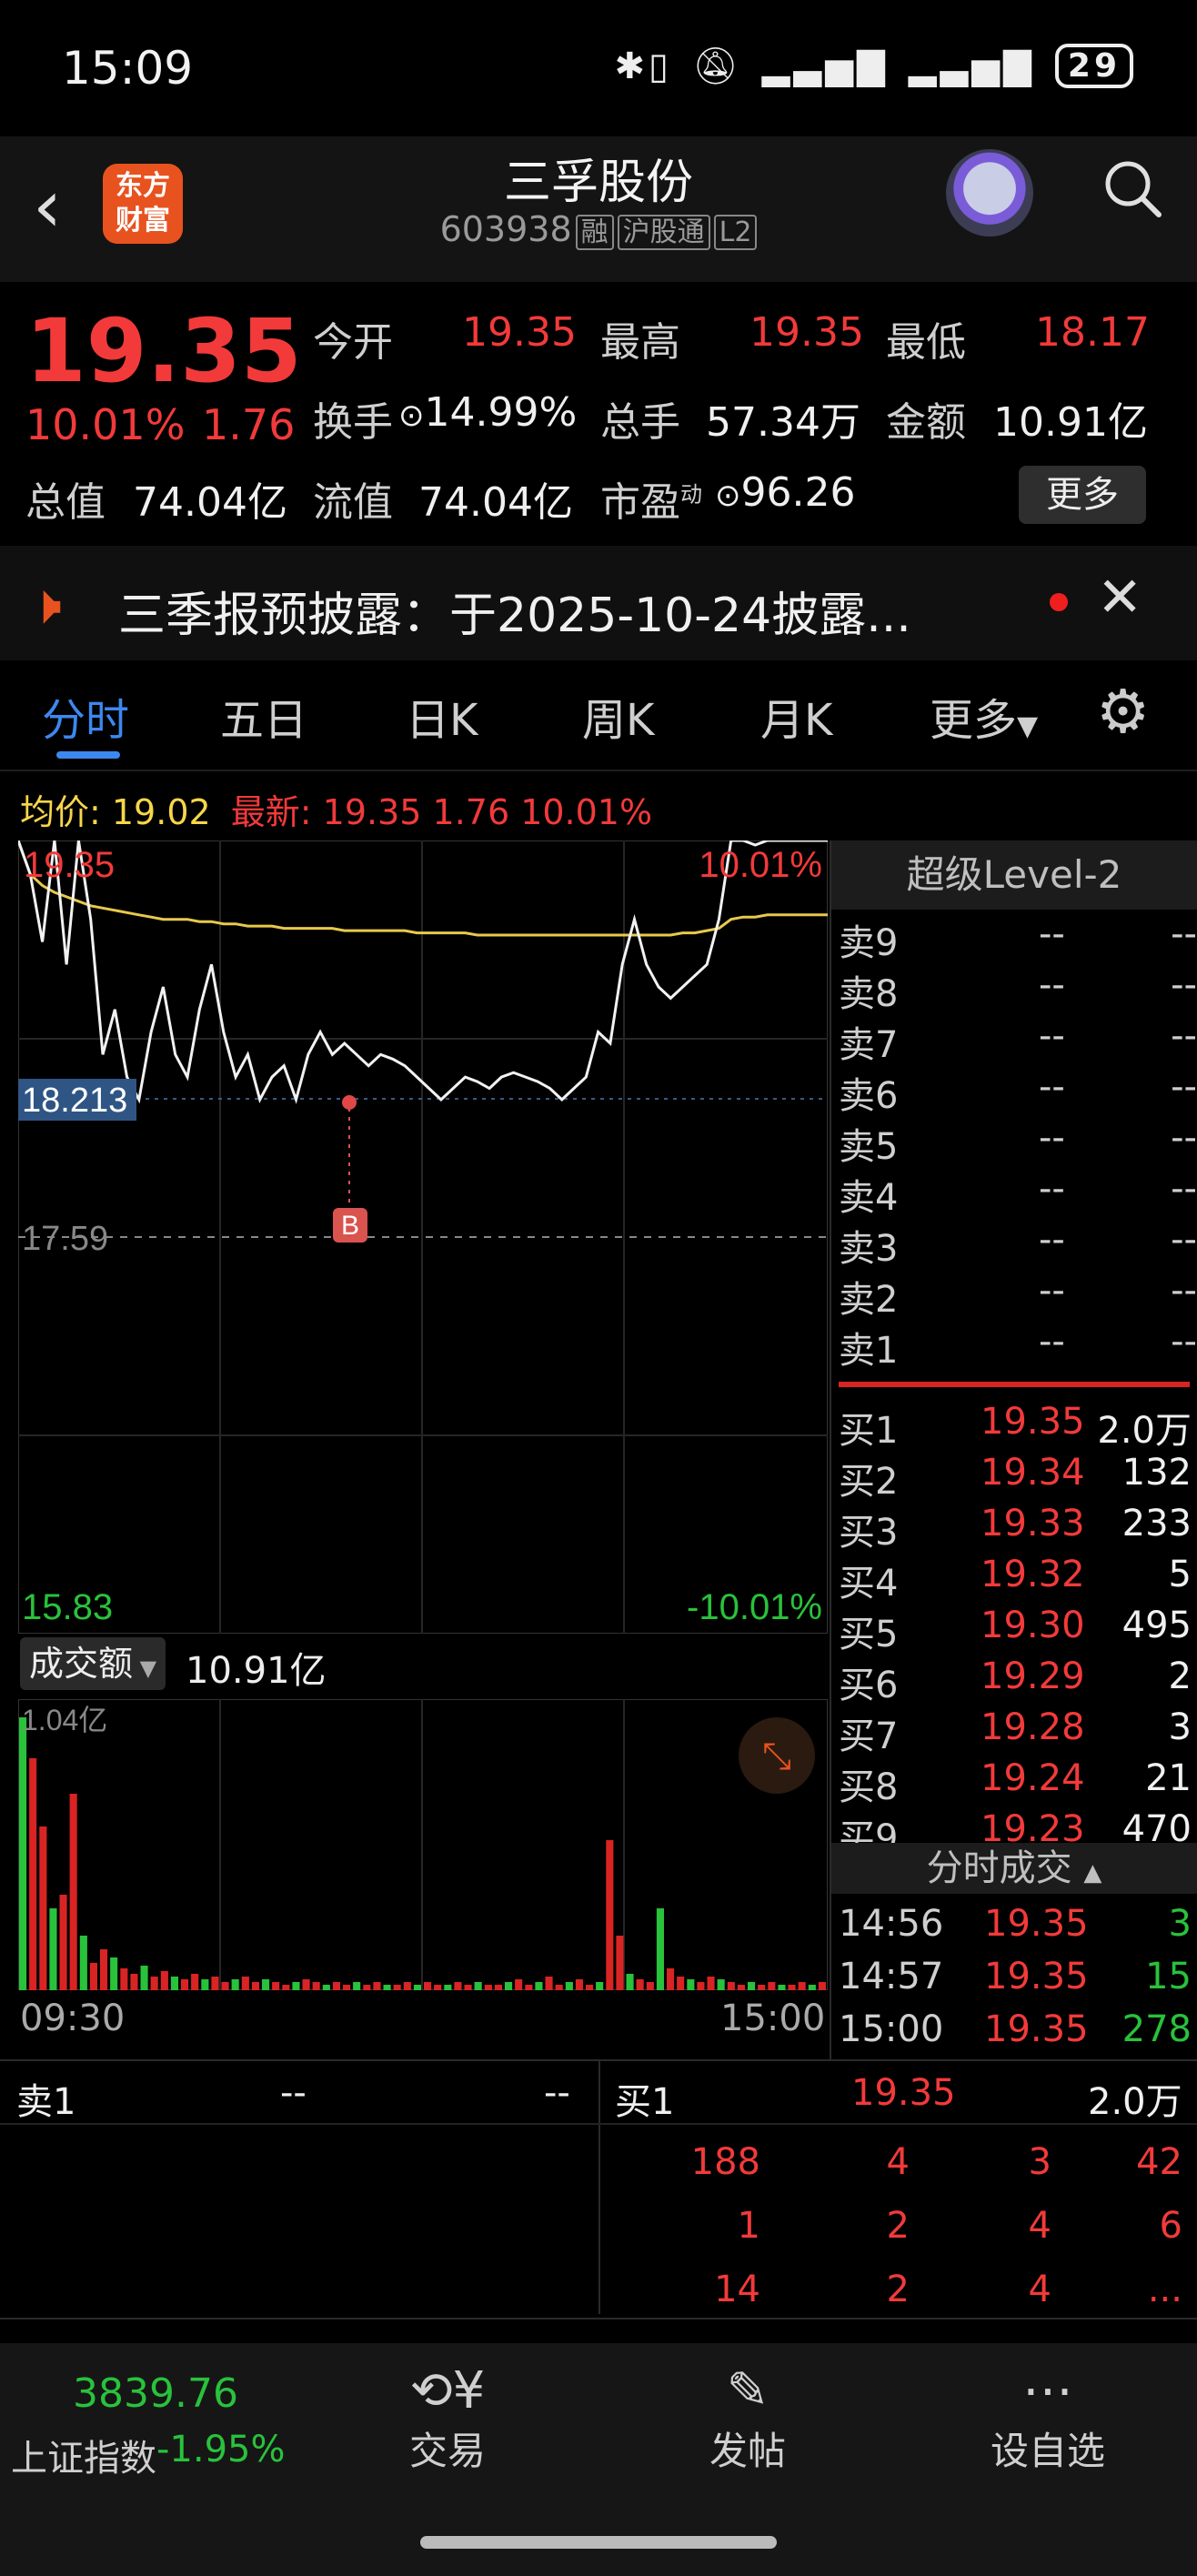 The width and height of the screenshot is (1197, 2576). What do you see at coordinates (618, 716) in the screenshot?
I see `tab-weekly-k: 周K` at bounding box center [618, 716].